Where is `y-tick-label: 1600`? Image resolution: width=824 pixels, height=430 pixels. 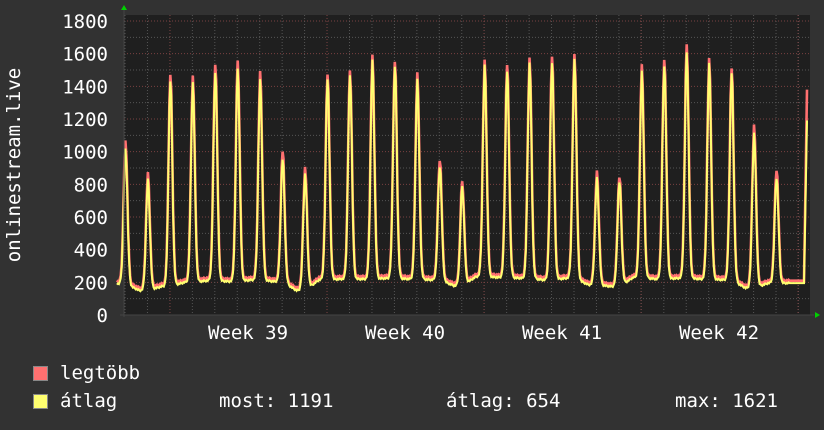
y-tick-label: 1600 is located at coordinates (85, 55).